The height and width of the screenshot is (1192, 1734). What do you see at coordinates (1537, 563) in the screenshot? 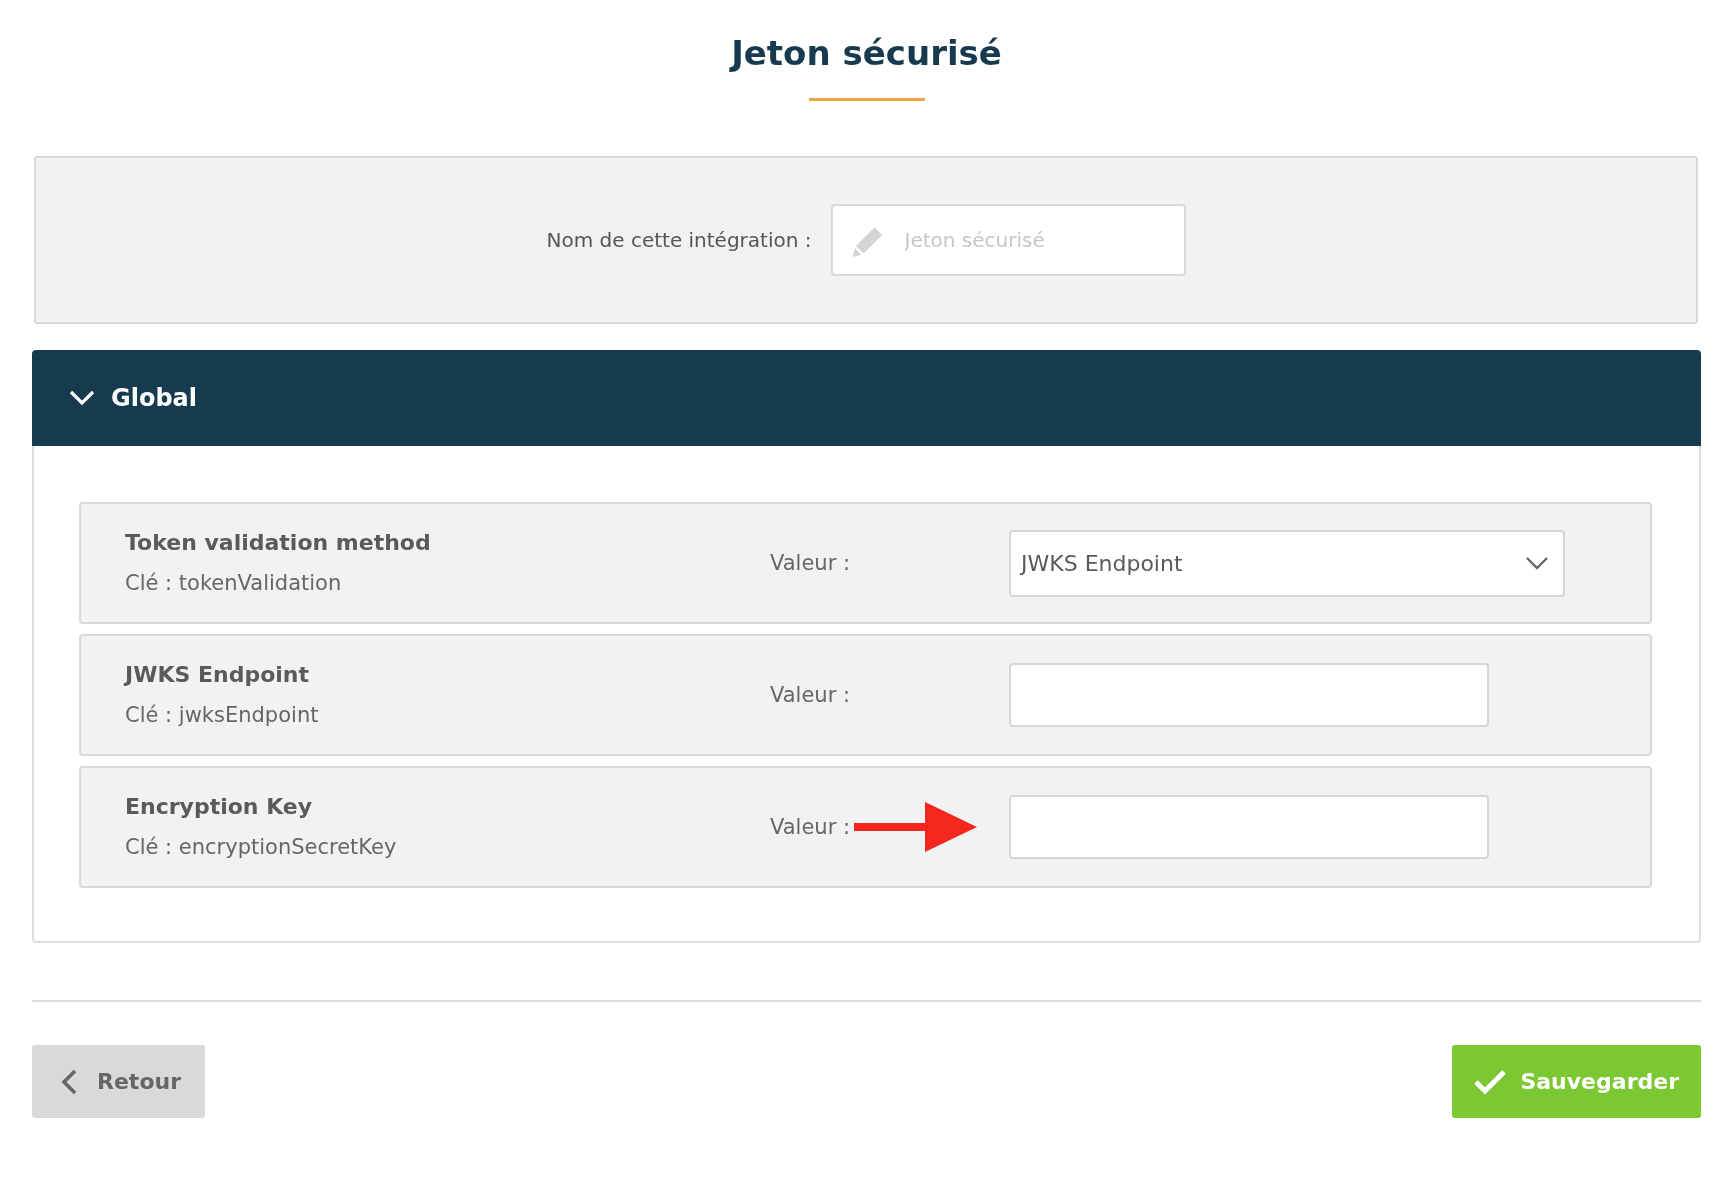
I see `caret-icon` at bounding box center [1537, 563].